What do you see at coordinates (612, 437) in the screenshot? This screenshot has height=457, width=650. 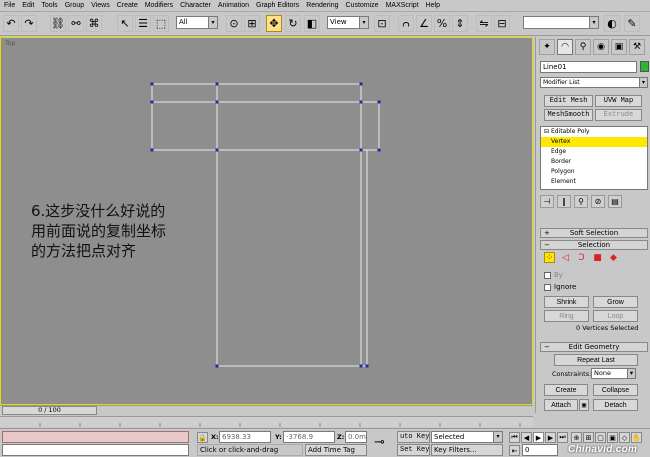 I see `zoom-extents-all-icon: ▣` at bounding box center [612, 437].